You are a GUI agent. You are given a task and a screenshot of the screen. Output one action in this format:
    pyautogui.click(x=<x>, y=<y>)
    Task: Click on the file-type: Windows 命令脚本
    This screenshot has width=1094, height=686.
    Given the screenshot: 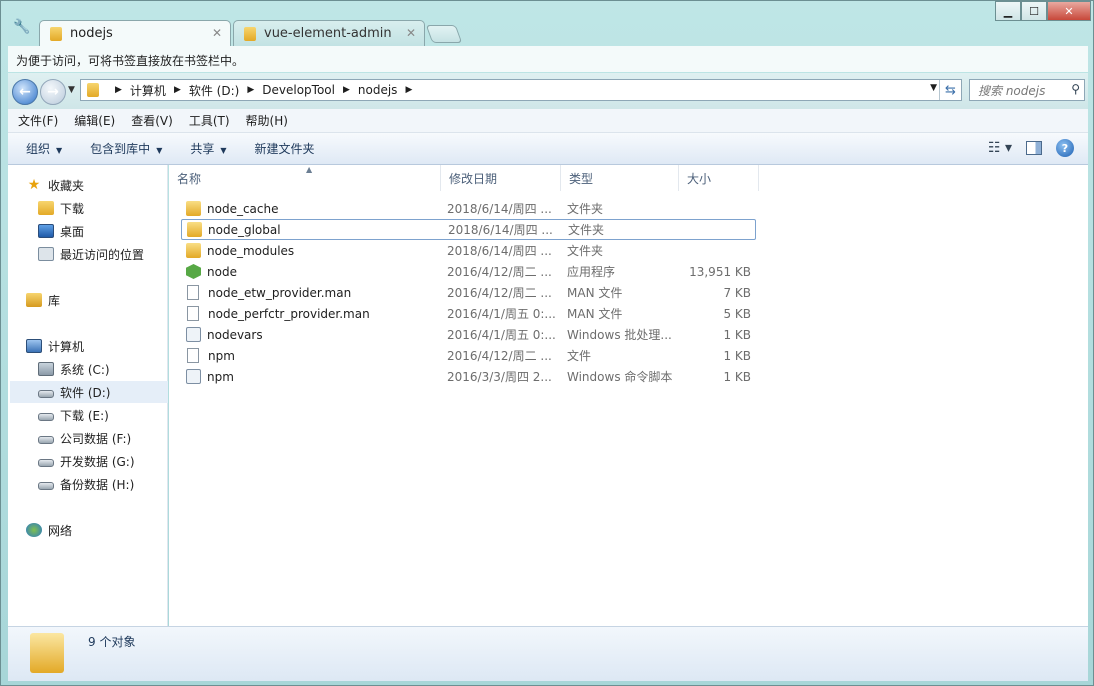 What is the action you would take?
    pyautogui.click(x=620, y=377)
    